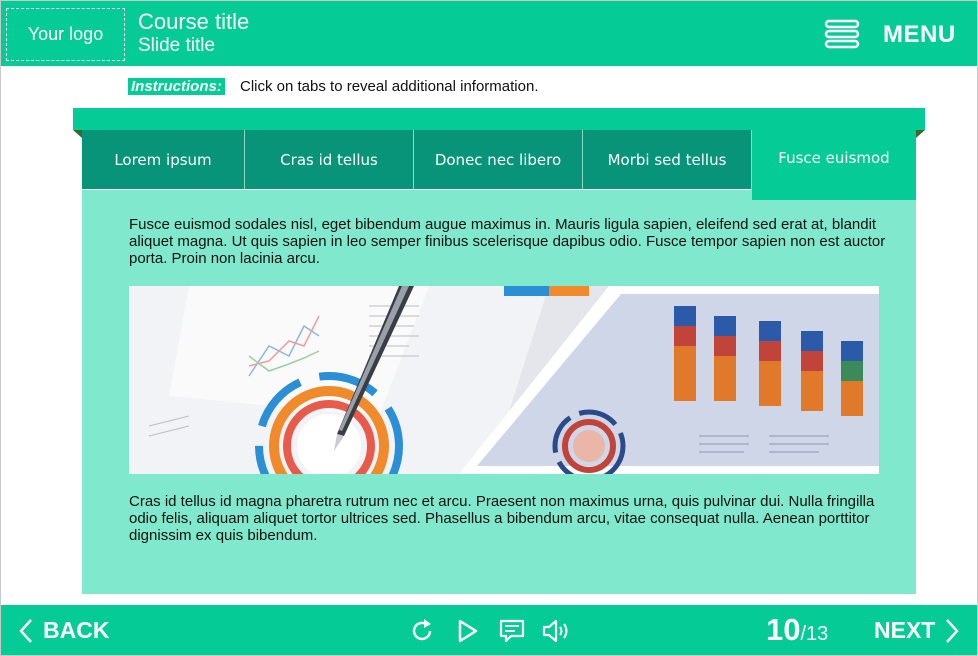 Image resolution: width=978 pixels, height=656 pixels. What do you see at coordinates (76, 630) in the screenshot?
I see `back-label: BACK` at bounding box center [76, 630].